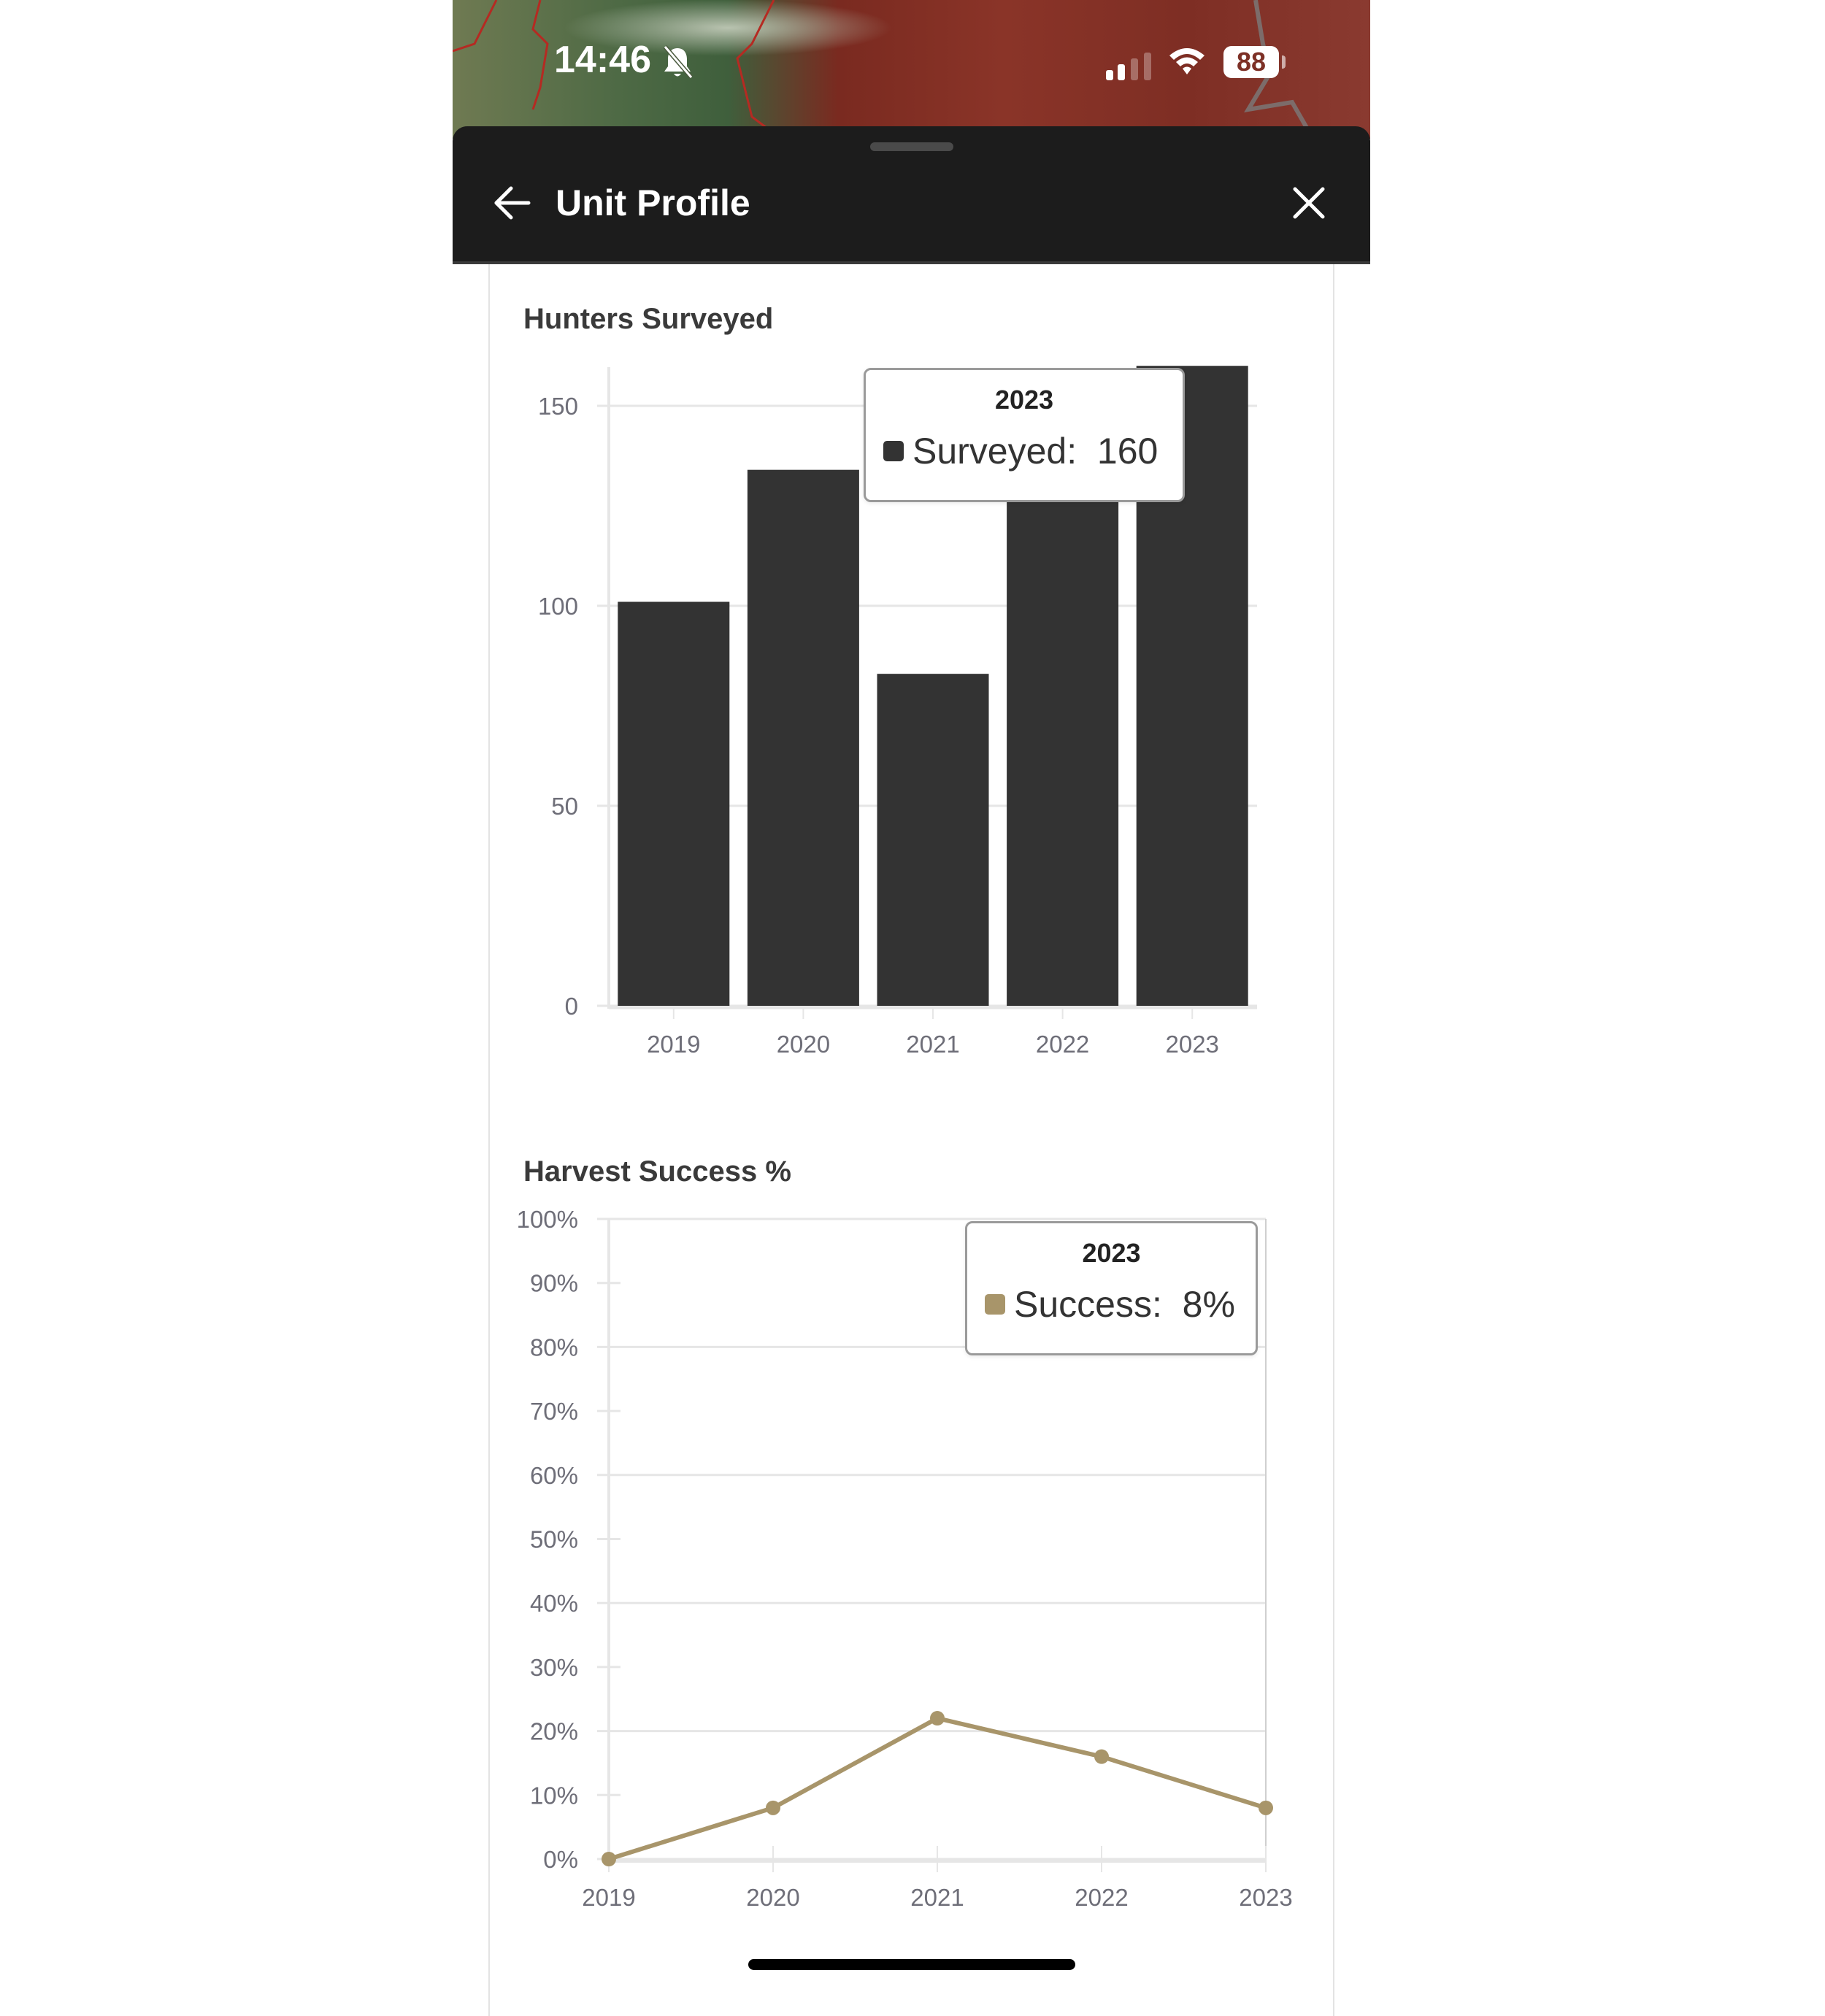 The width and height of the screenshot is (1825, 2016). I want to click on tooltip-value: 8%, so click(1208, 1304).